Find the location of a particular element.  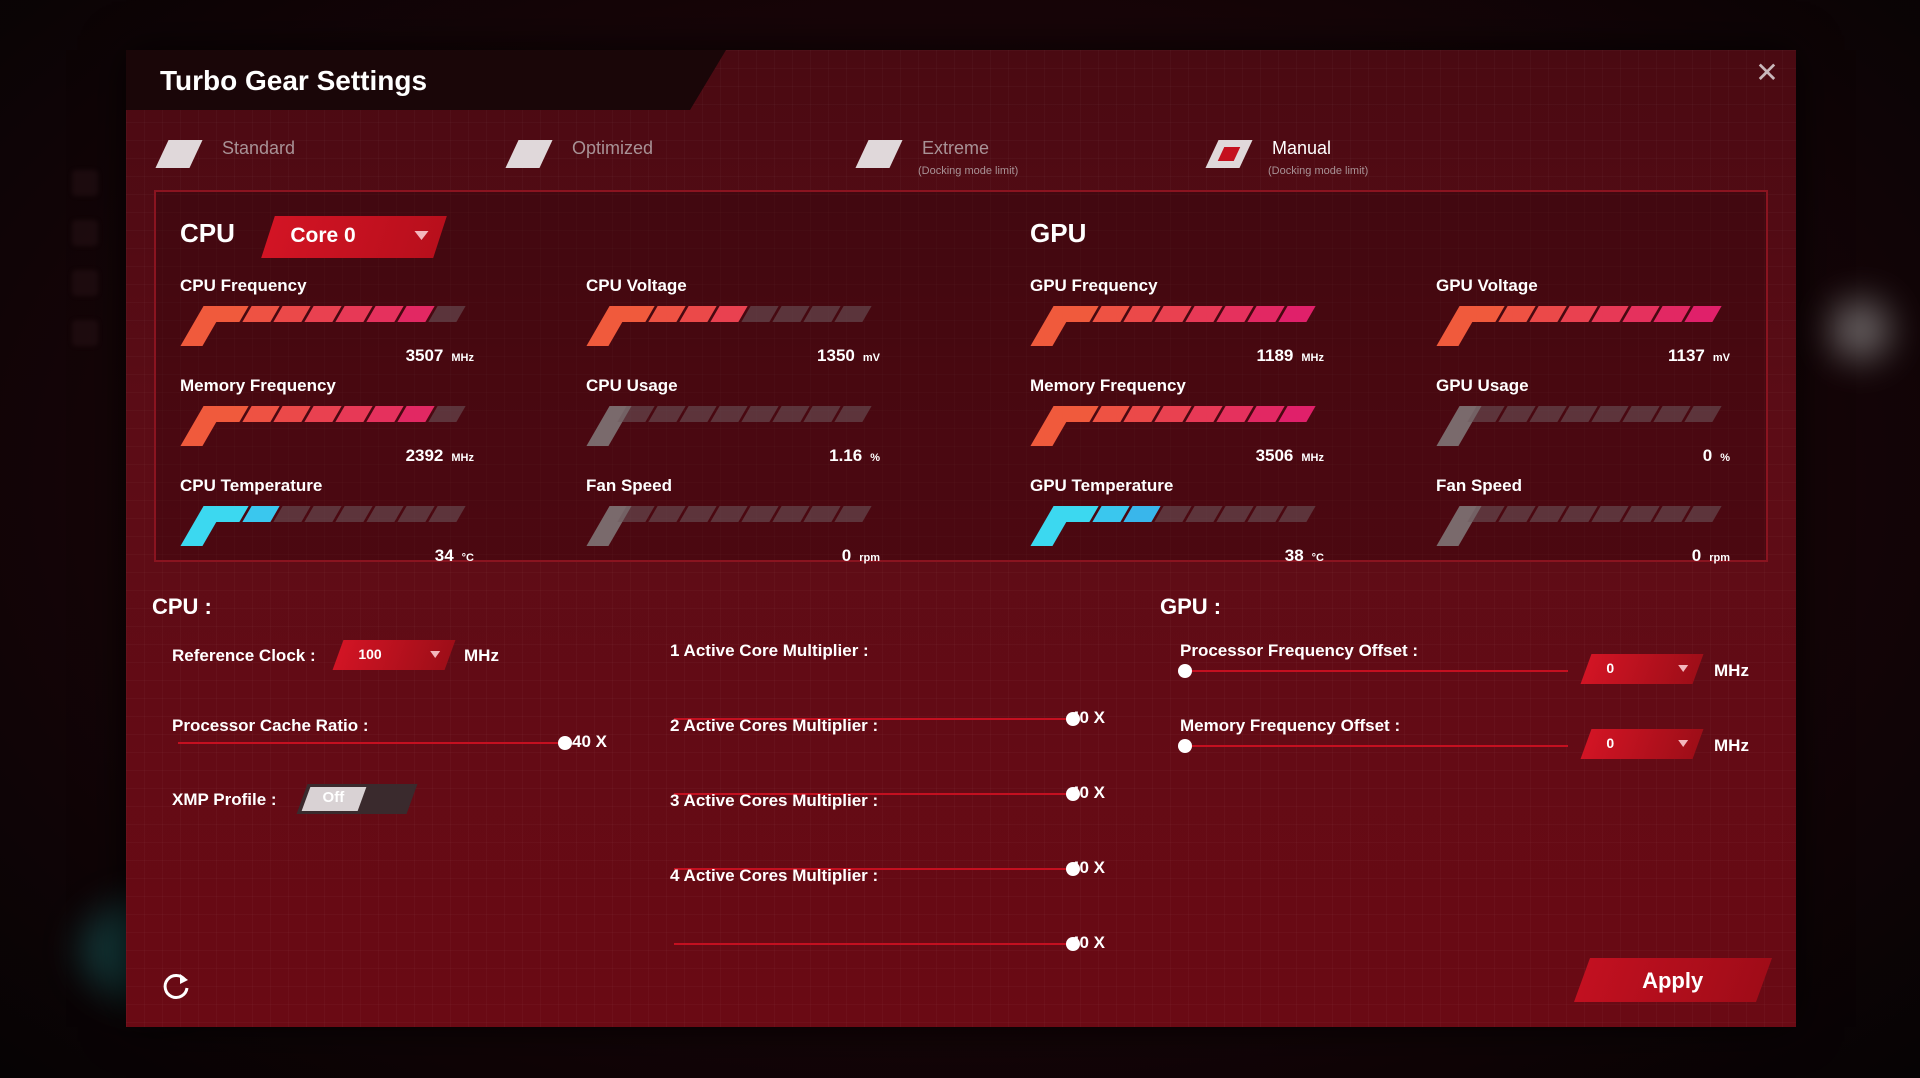

multiplier-3-label: 3 Active Cores Multiplier : is located at coordinates (774, 800).